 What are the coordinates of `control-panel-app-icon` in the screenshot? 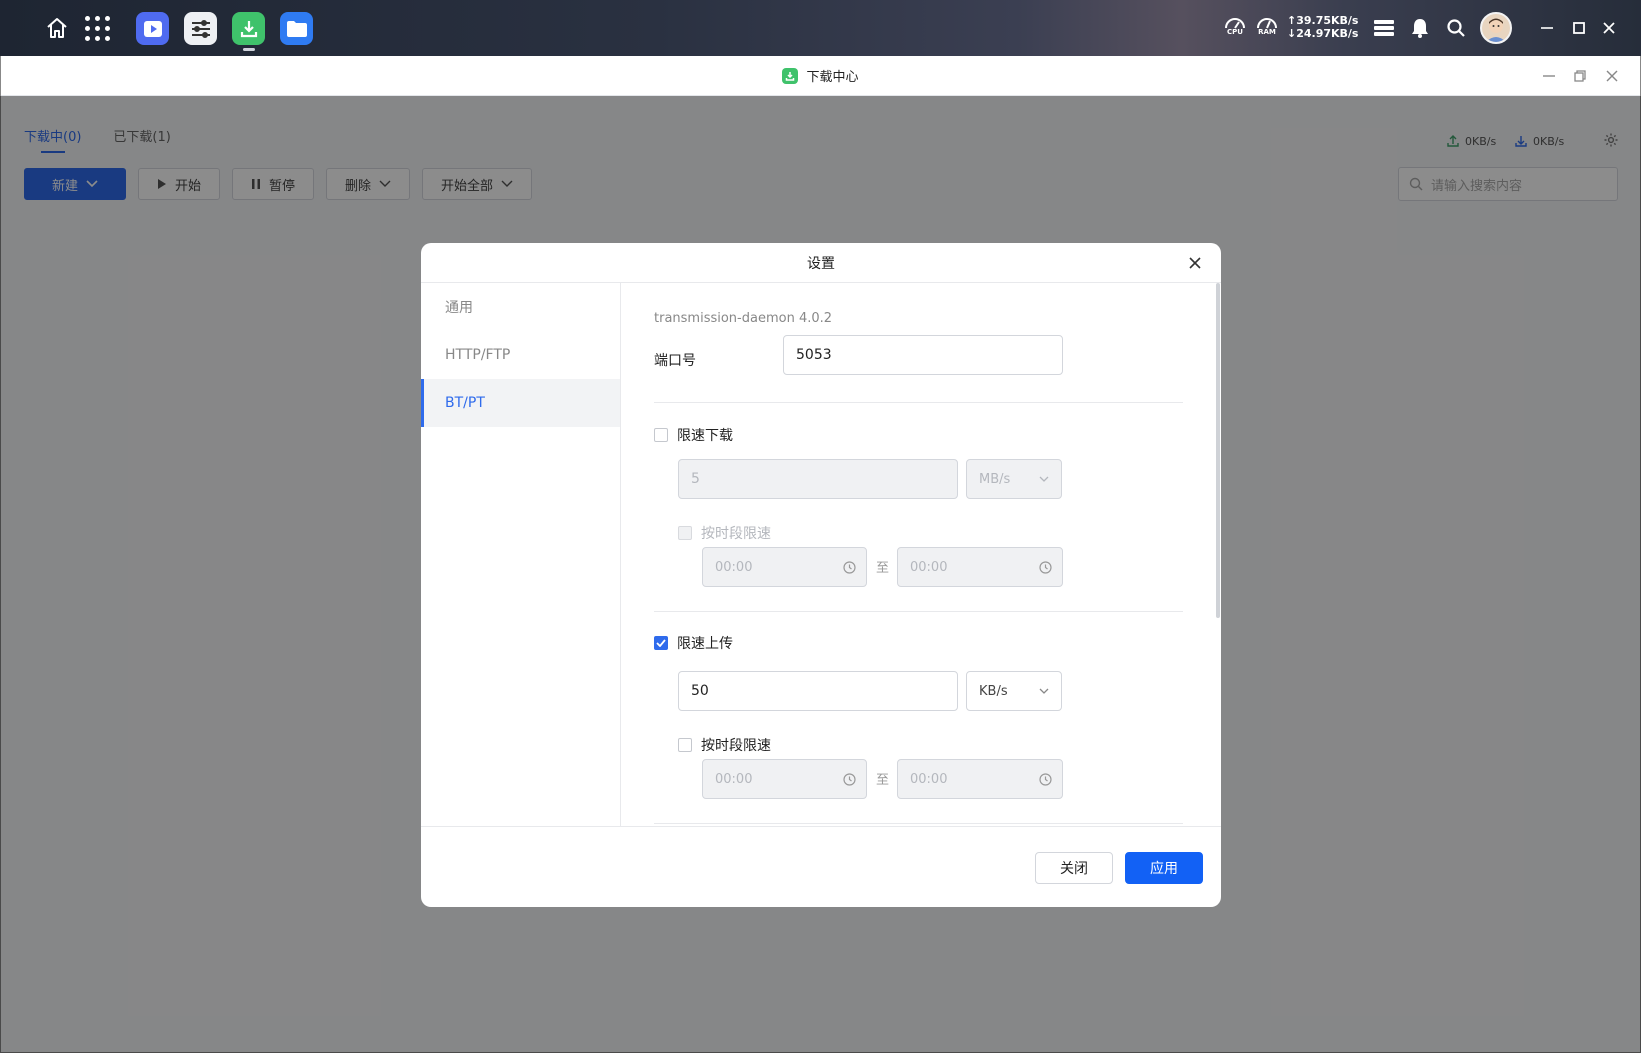 It's located at (200, 28).